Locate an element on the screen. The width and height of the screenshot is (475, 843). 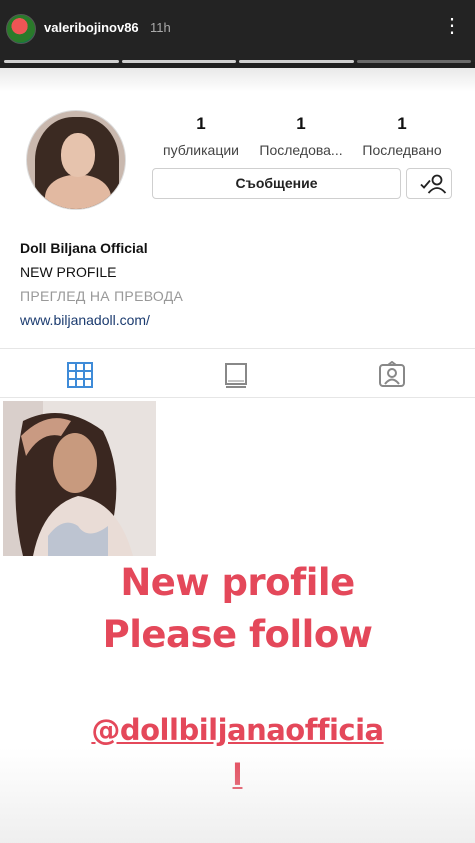
igtv-icon is located at coordinates (236, 375).